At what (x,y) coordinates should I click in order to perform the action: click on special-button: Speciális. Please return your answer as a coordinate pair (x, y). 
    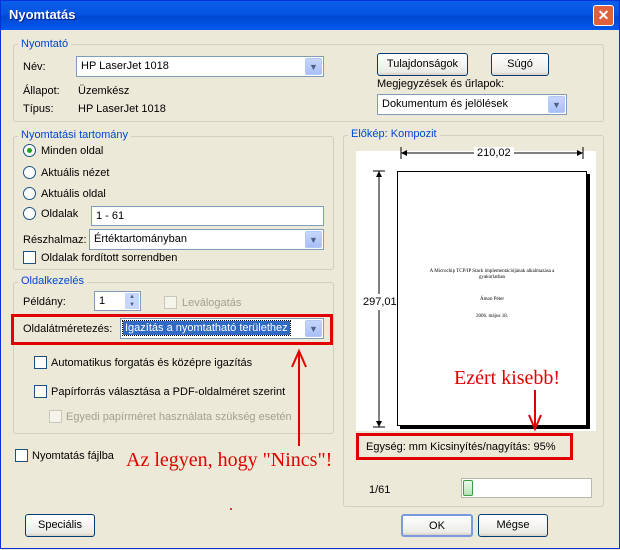
    Looking at the image, I should click on (60, 525).